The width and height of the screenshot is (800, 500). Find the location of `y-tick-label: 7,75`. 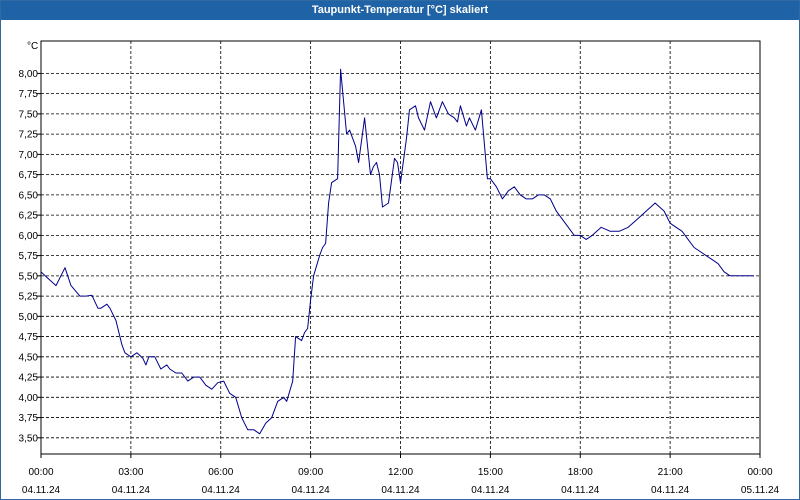

y-tick-label: 7,75 is located at coordinates (29, 94).